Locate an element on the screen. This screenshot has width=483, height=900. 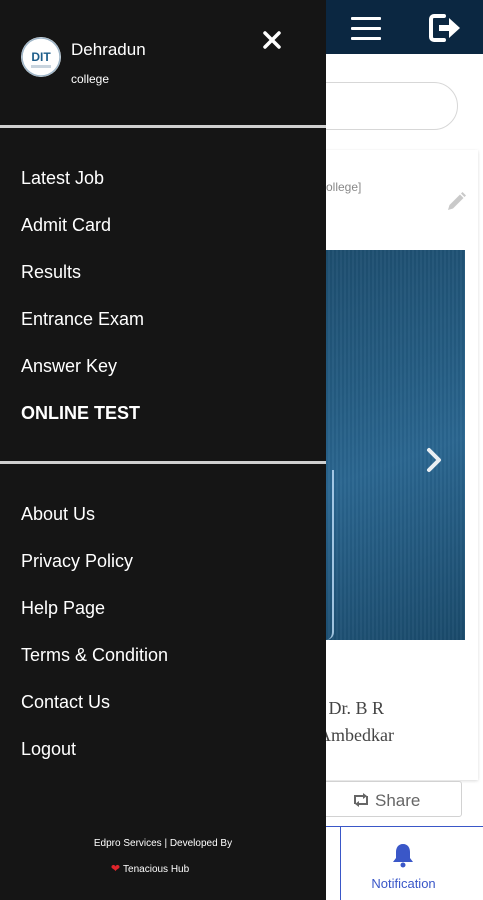
developer-name: Tenacious Hub is located at coordinates (156, 869).